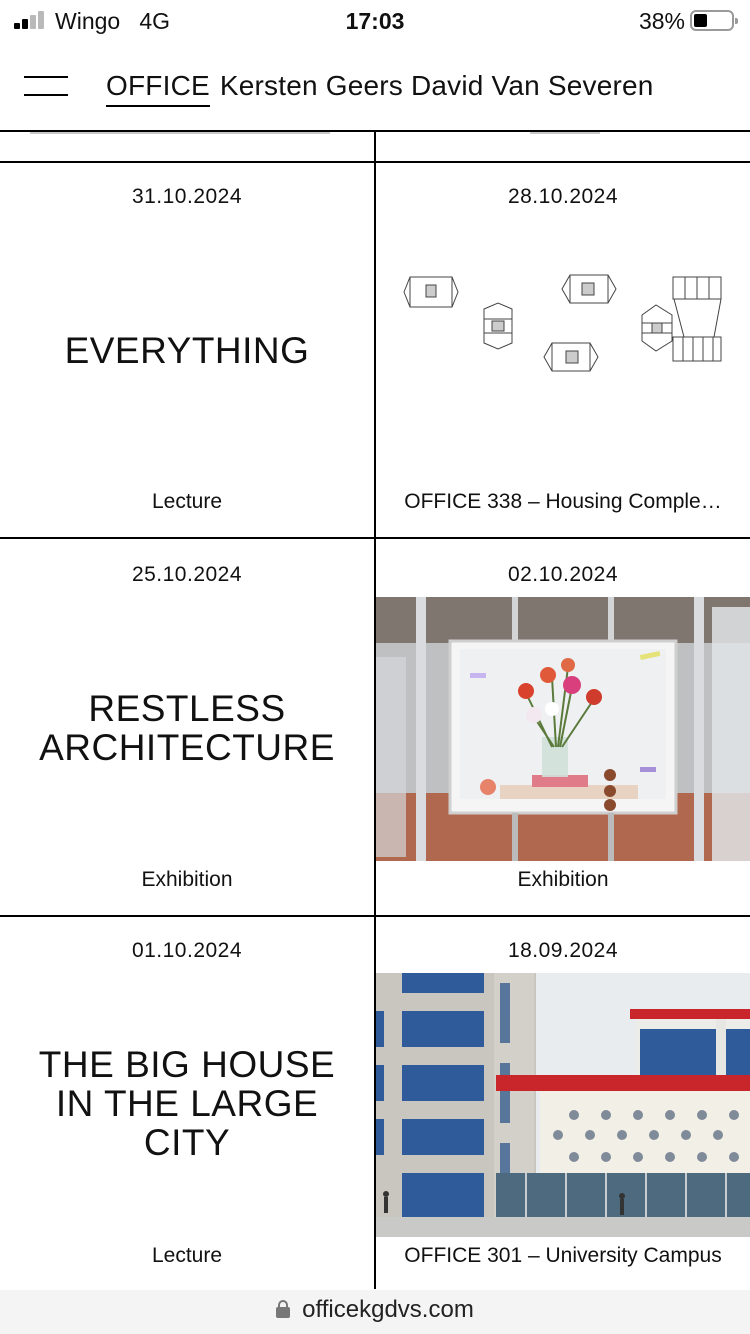 Image resolution: width=750 pixels, height=1334 pixels. I want to click on item-date: 18.09.2024, so click(563, 950).